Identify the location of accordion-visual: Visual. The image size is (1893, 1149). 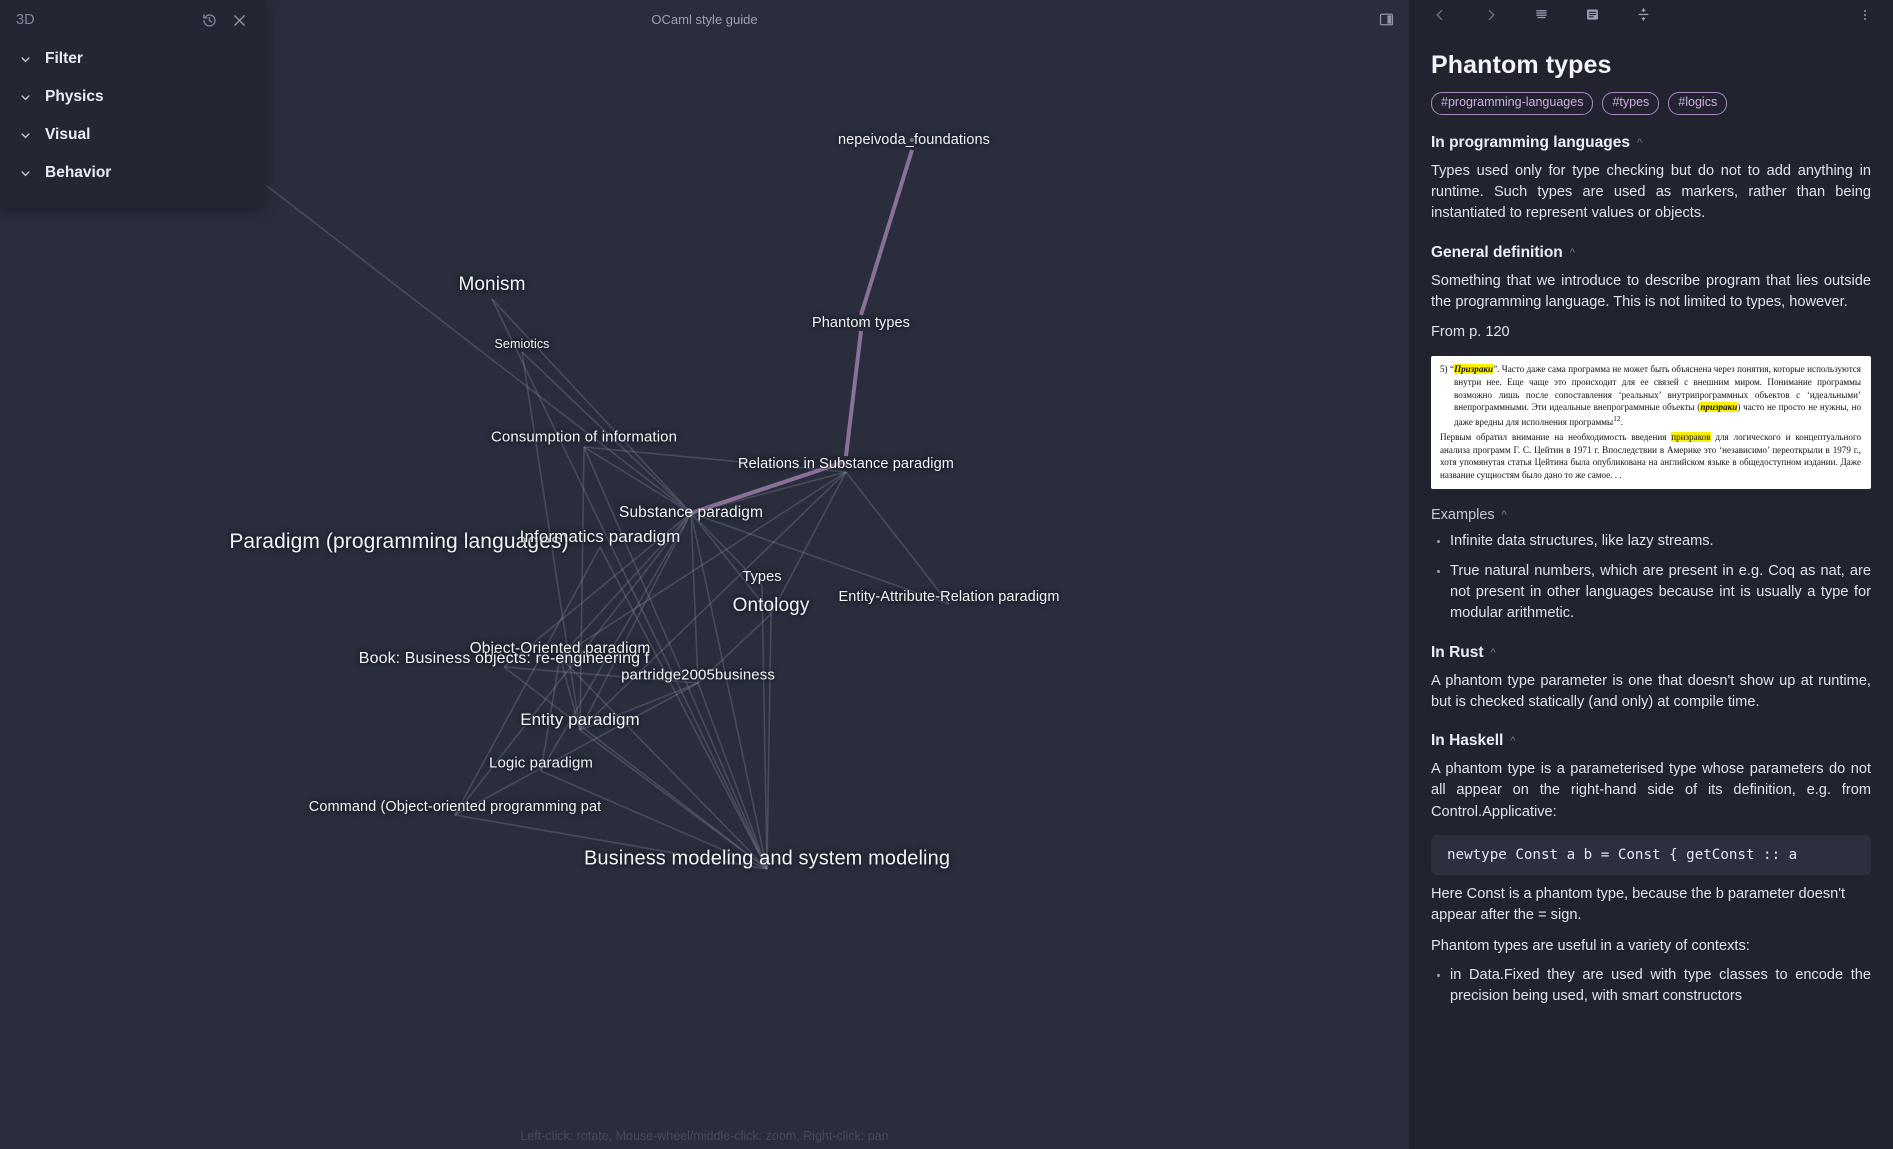
(132, 135).